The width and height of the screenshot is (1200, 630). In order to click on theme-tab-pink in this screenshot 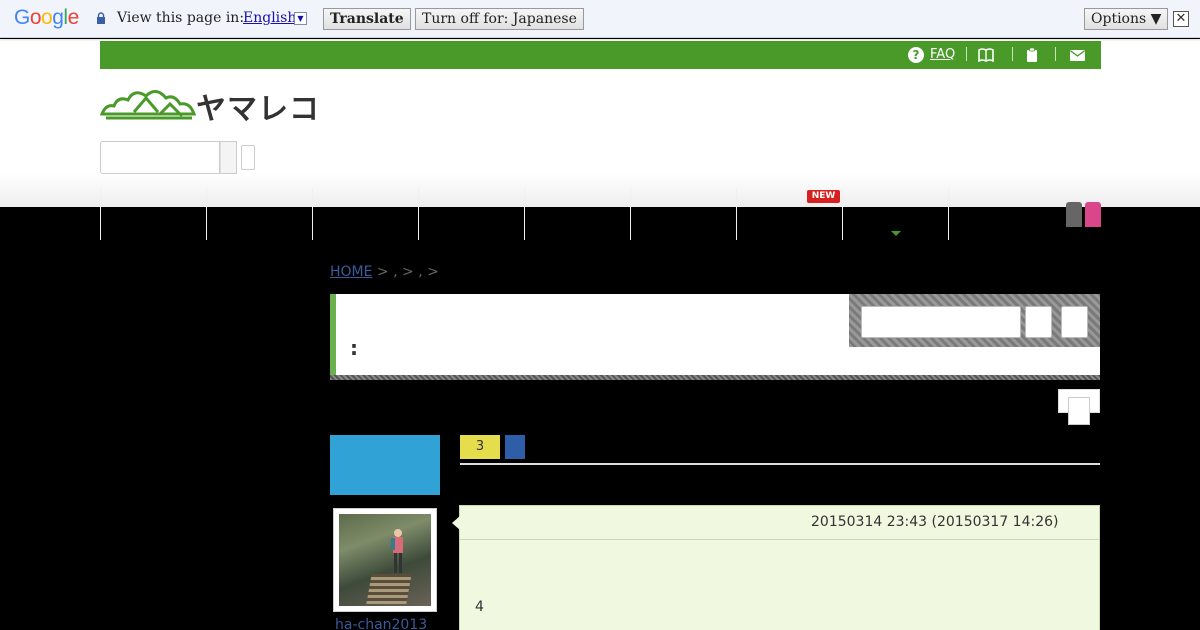, I will do `click(1093, 214)`.